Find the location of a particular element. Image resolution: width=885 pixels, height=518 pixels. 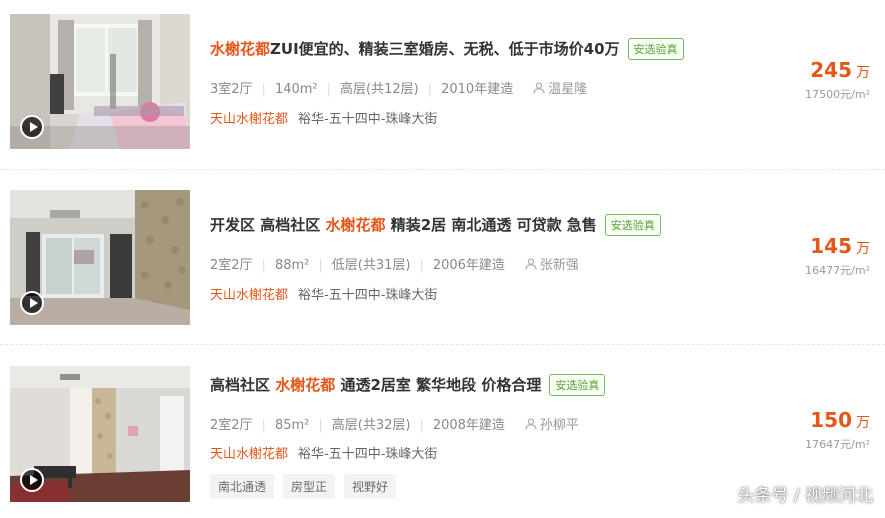

listing-attributes: 2室2厅 | 85m² | 高层(共32层) | 2008年建造 孙柳平 is located at coordinates (394, 423).